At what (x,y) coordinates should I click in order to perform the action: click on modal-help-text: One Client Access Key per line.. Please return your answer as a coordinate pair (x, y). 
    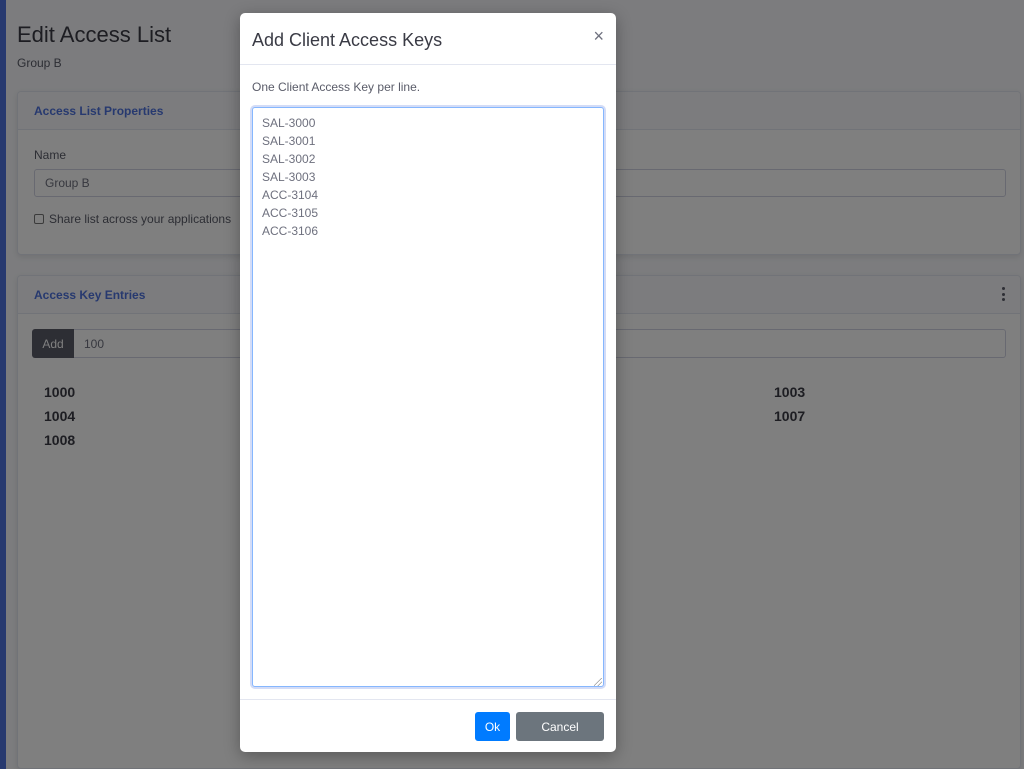
    Looking at the image, I should click on (336, 87).